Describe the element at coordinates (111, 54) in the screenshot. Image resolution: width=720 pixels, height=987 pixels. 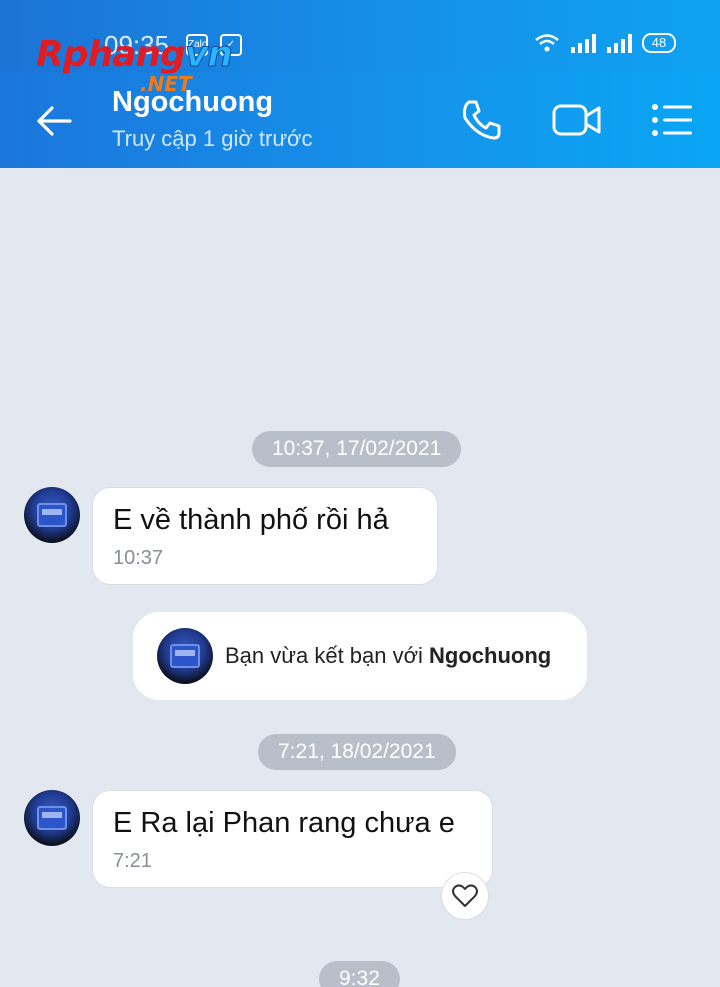
I see `watermark-part1: Rphang` at that location.